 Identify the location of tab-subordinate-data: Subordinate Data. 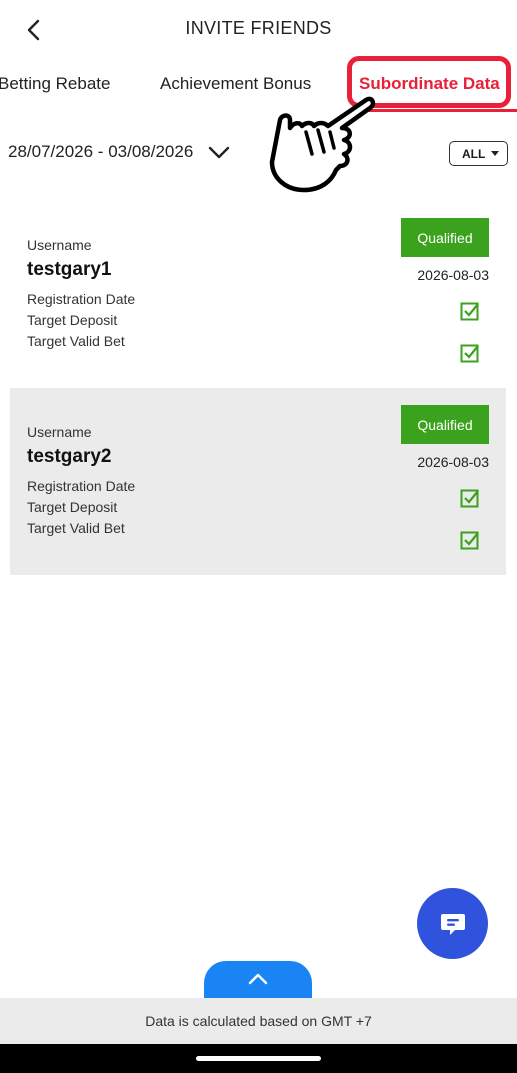
(429, 84).